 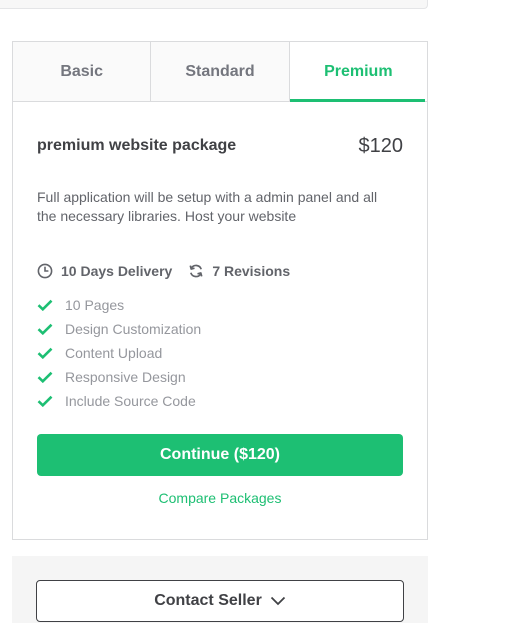 I want to click on compare-packages-link: Compare Packages, so click(x=220, y=498).